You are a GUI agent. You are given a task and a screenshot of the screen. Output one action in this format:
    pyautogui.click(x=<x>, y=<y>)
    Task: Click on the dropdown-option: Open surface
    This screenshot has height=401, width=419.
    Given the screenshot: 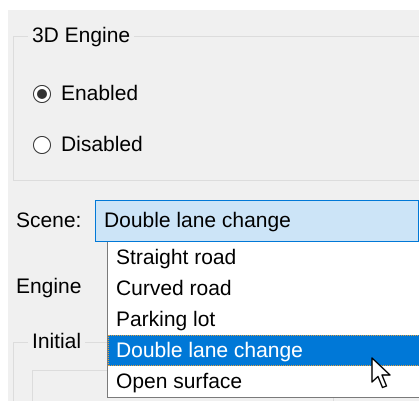 What is the action you would take?
    pyautogui.click(x=263, y=381)
    